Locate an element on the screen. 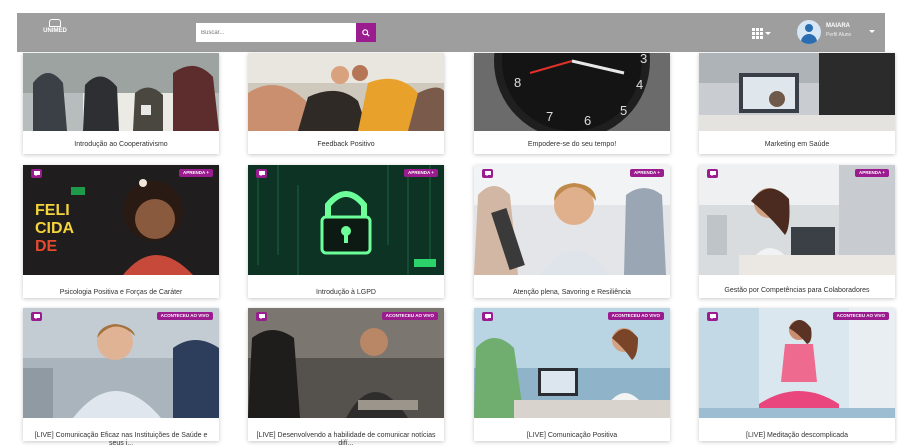 The image size is (898, 448). course-title: Marketing em Saúde is located at coordinates (797, 144).